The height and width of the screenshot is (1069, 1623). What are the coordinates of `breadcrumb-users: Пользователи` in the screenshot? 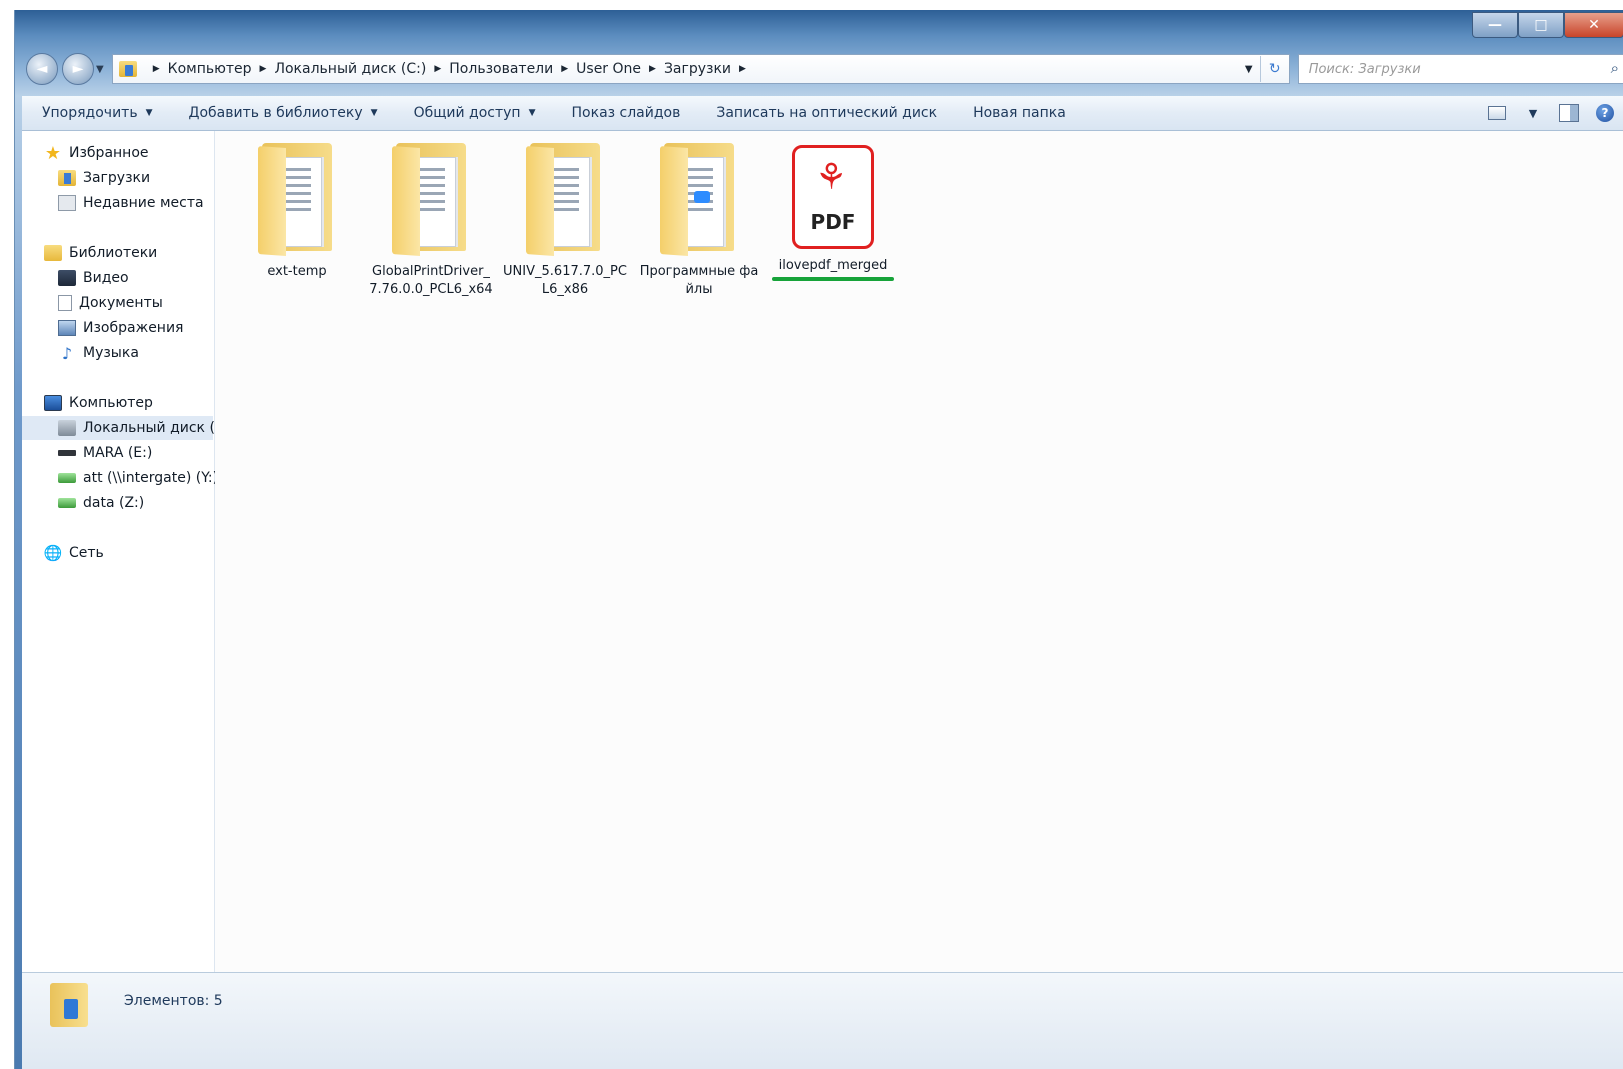 It's located at (501, 69).